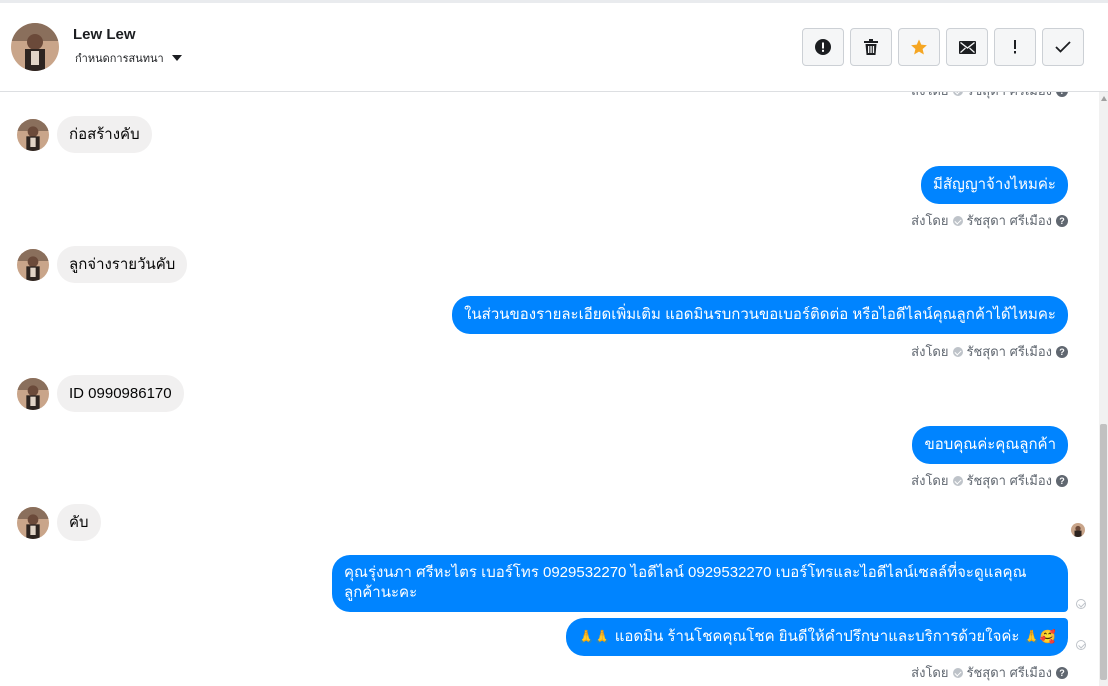 Image resolution: width=1108 pixels, height=686 pixels. Describe the element at coordinates (1104, 98) in the screenshot. I see `scroll-up-arrow-icon` at that location.